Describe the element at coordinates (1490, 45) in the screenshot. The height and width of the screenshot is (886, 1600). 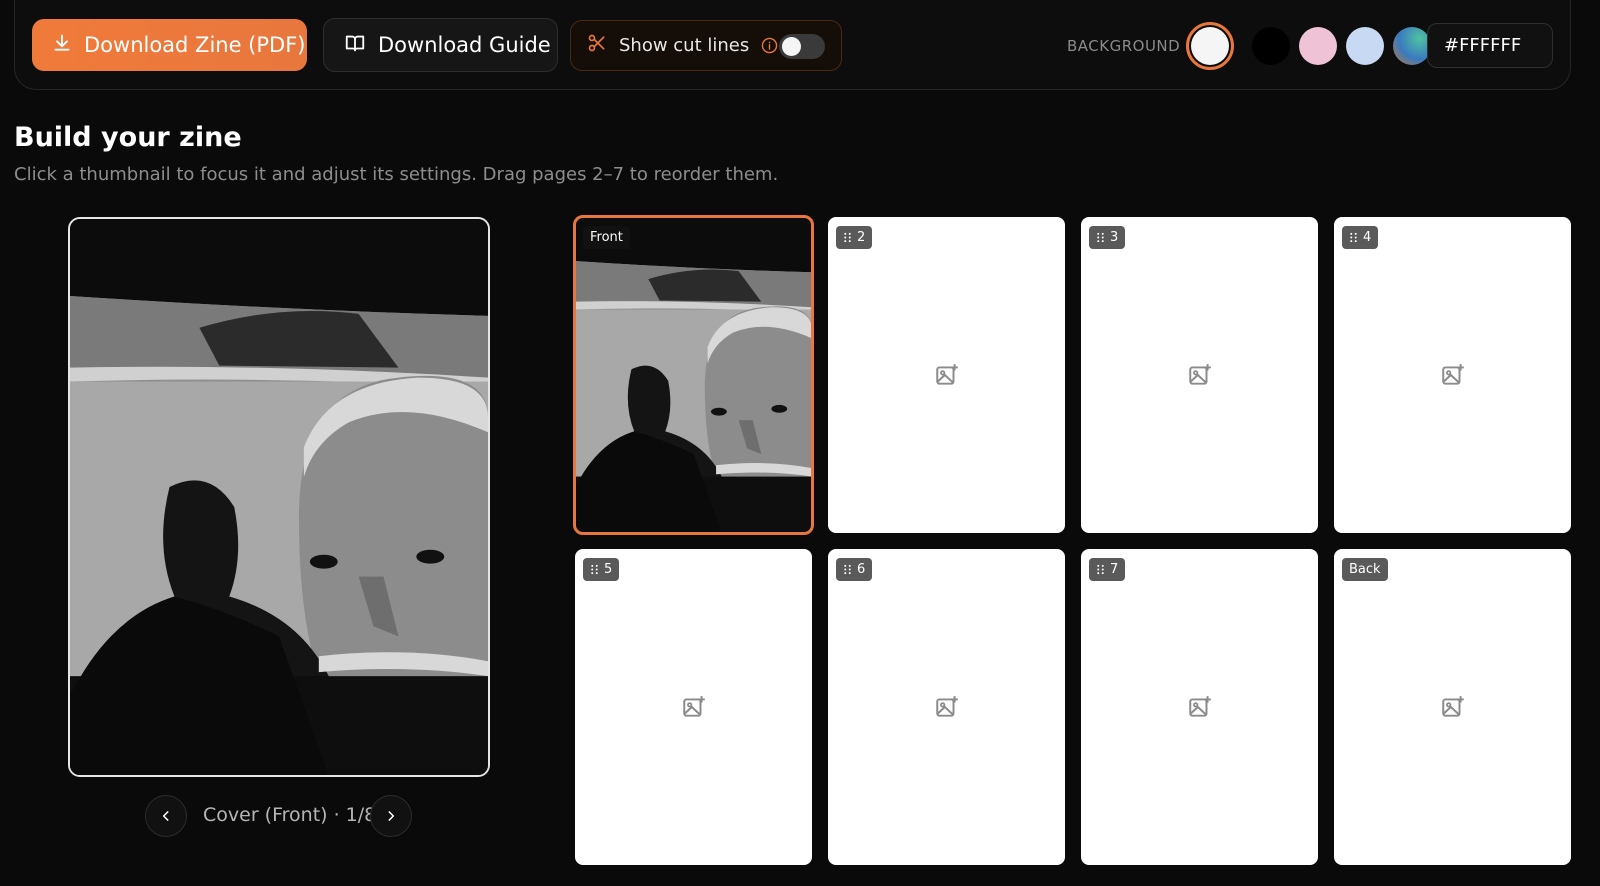
I see `hex-color-input` at that location.